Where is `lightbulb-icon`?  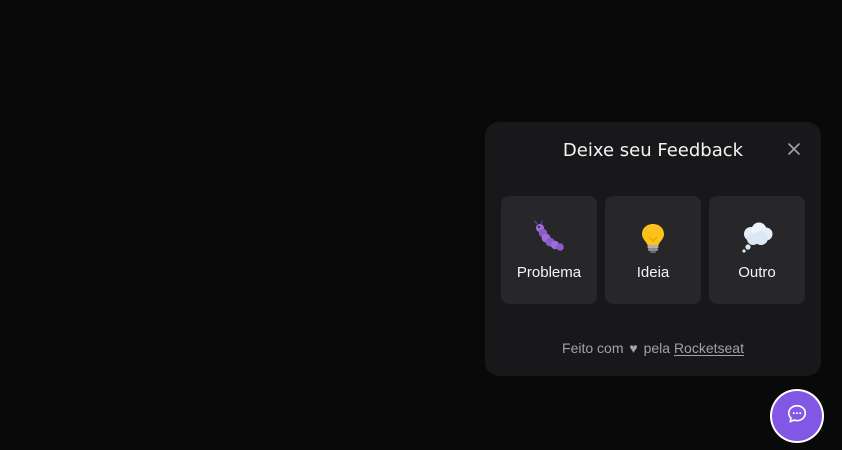 lightbulb-icon is located at coordinates (653, 238).